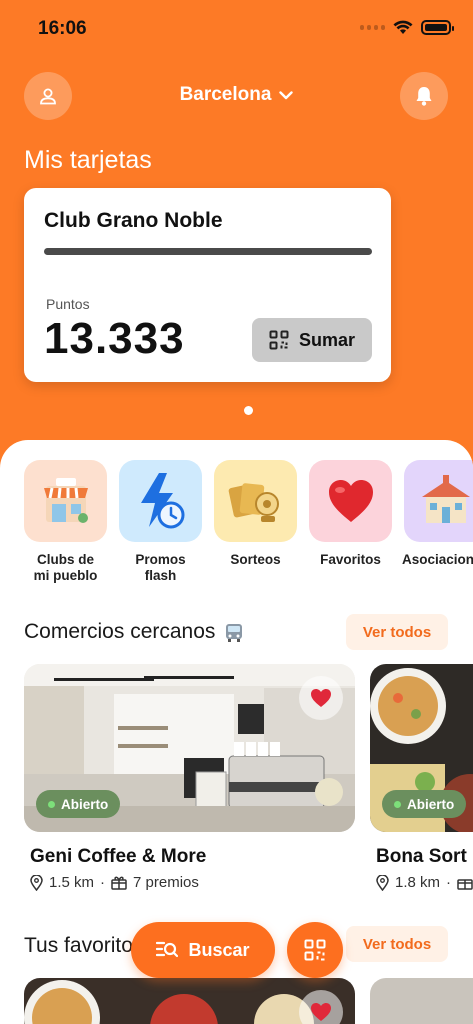 The width and height of the screenshot is (473, 1024). I want to click on category-label: Sorteos, so click(255, 559).